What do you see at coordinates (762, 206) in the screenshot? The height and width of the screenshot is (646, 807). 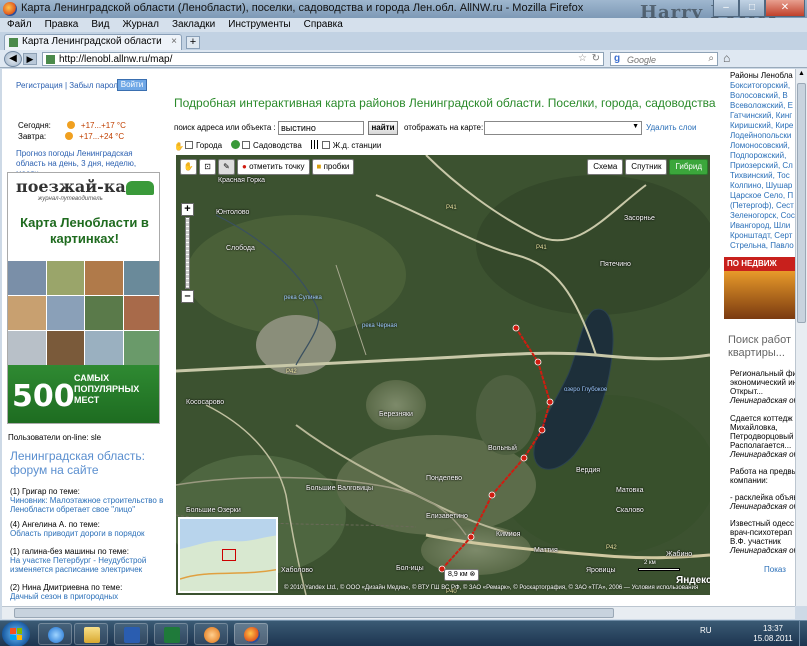 I see `district-link: (Петергоф), Сест` at bounding box center [762, 206].